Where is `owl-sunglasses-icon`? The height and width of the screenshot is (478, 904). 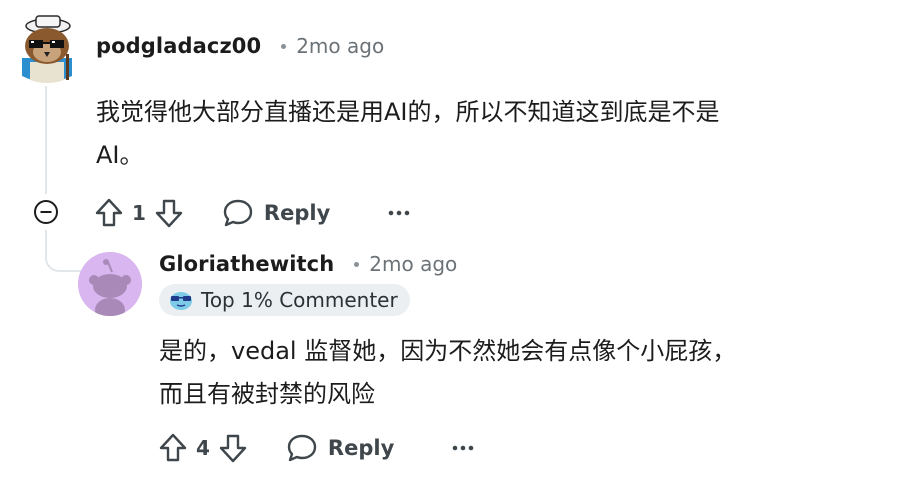 owl-sunglasses-icon is located at coordinates (47, 49).